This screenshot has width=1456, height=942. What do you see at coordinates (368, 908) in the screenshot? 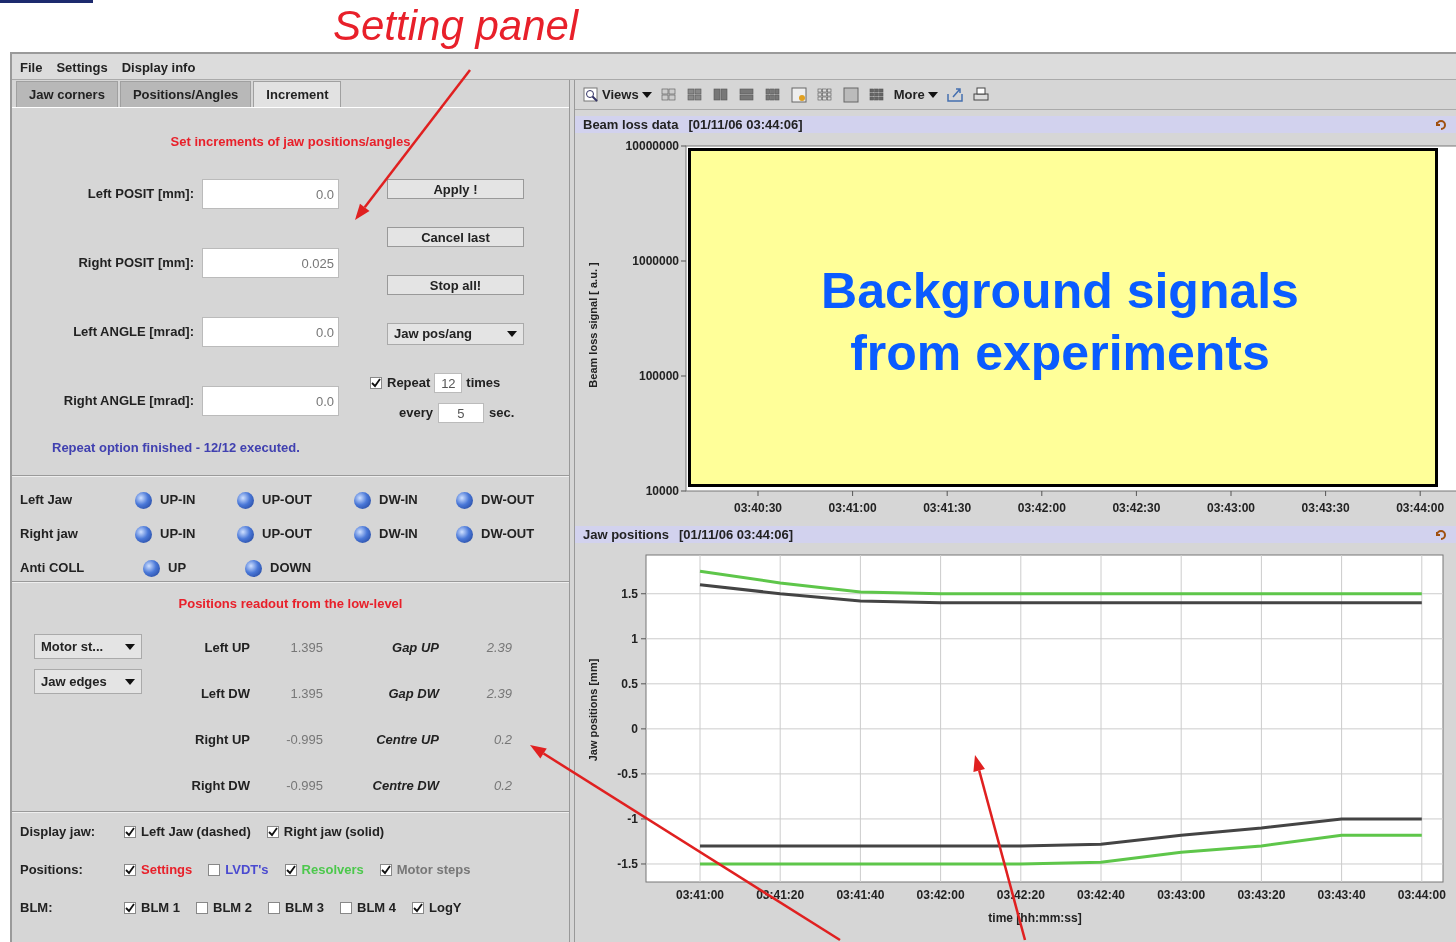
I see `checkbox: BLM 4` at bounding box center [368, 908].